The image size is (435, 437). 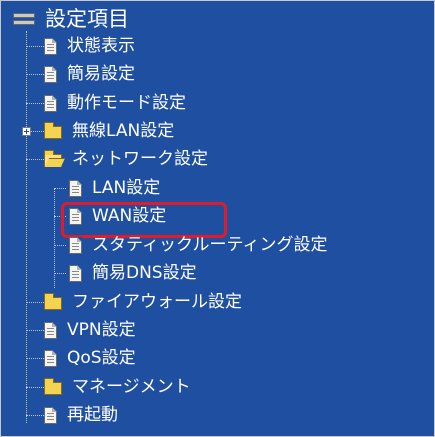 I want to click on tree-item-easy-setup: 簡易設定, so click(x=89, y=74).